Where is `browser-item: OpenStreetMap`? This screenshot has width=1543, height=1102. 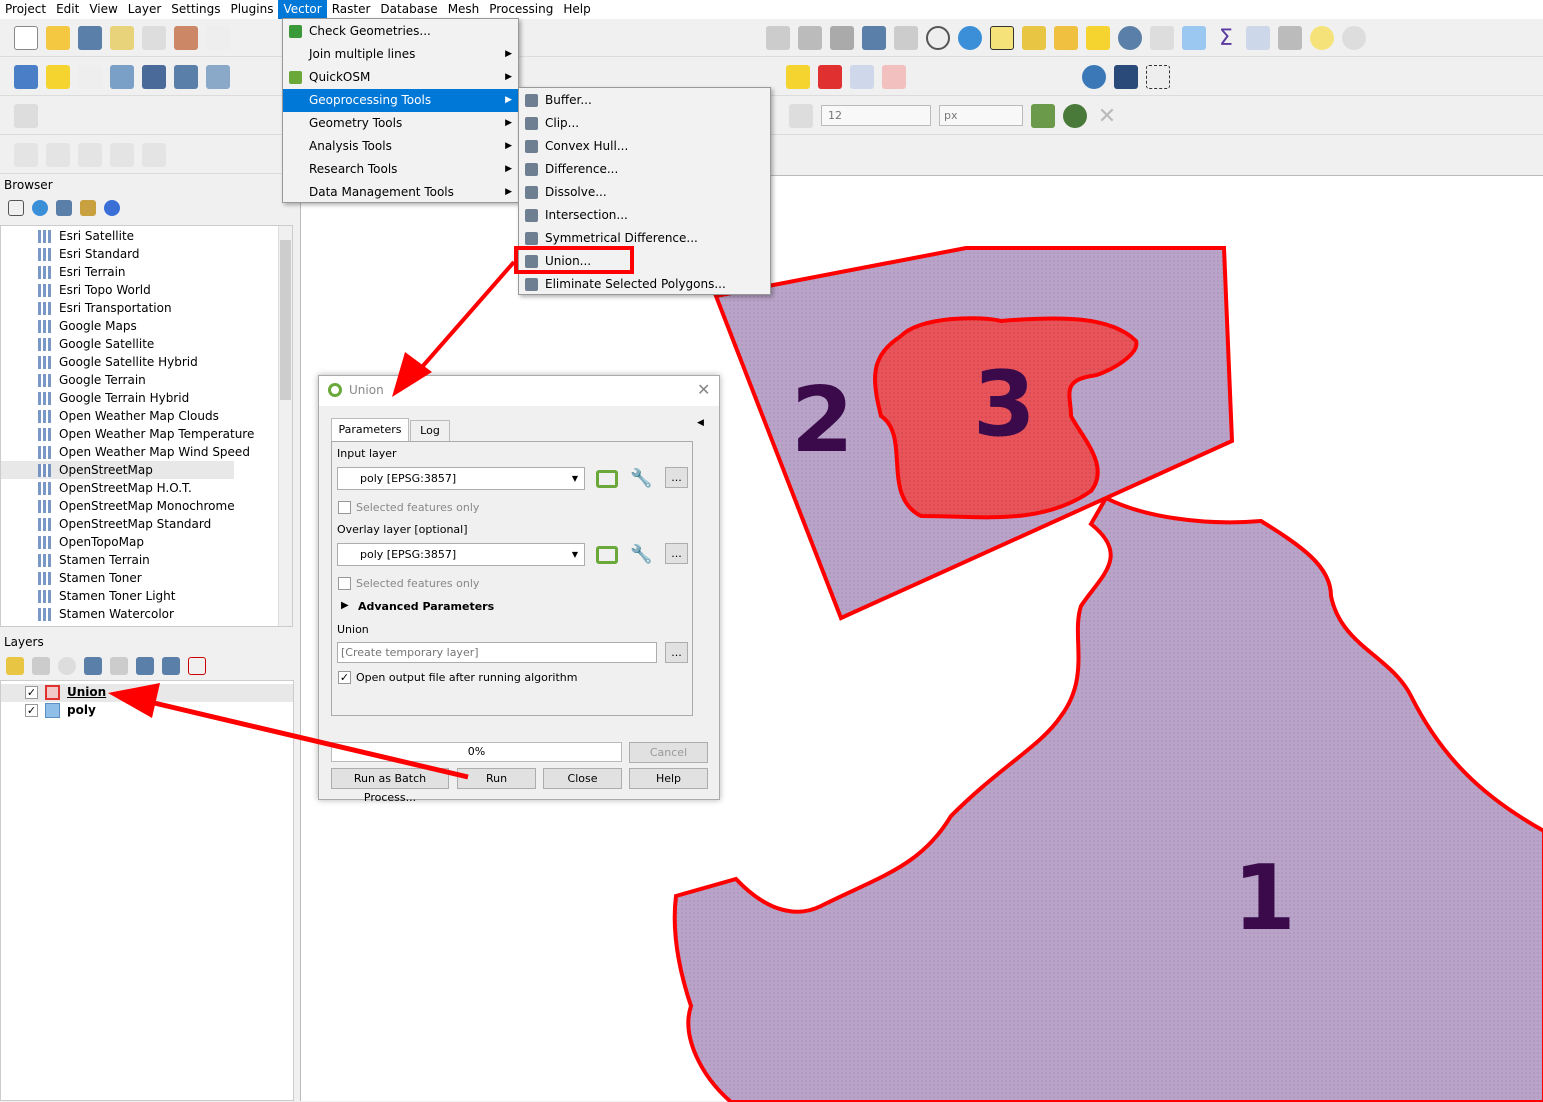 browser-item: OpenStreetMap is located at coordinates (117, 470).